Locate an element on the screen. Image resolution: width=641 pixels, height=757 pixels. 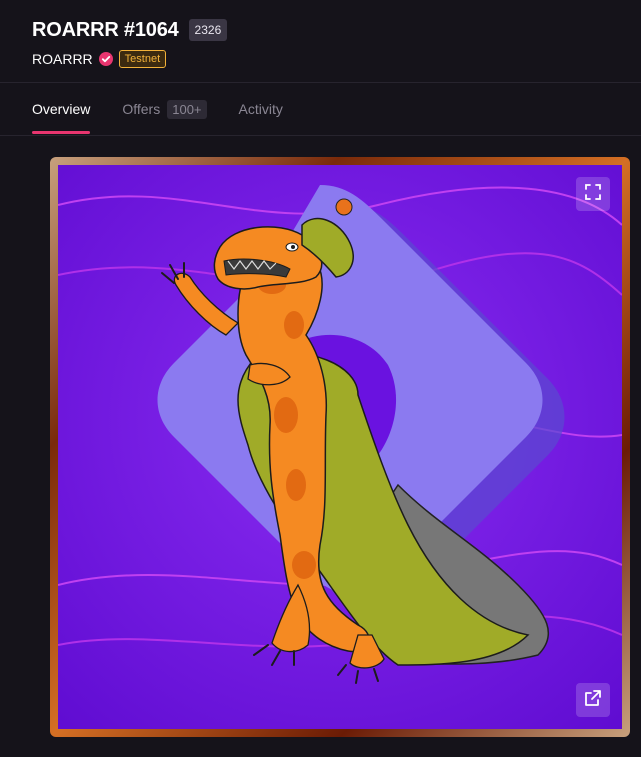
tab-activity: Activity is located at coordinates (261, 109).